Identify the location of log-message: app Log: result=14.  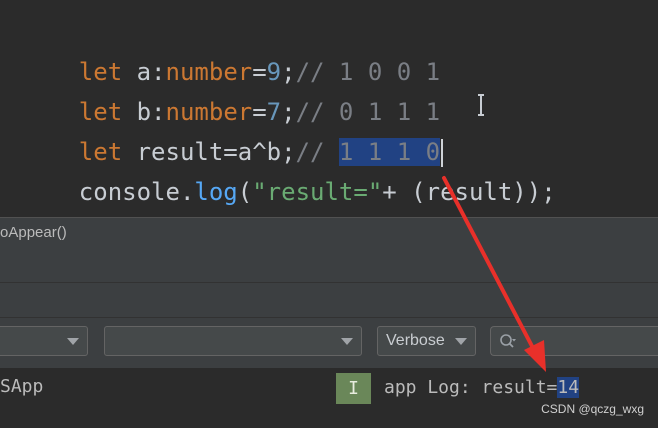
(482, 388).